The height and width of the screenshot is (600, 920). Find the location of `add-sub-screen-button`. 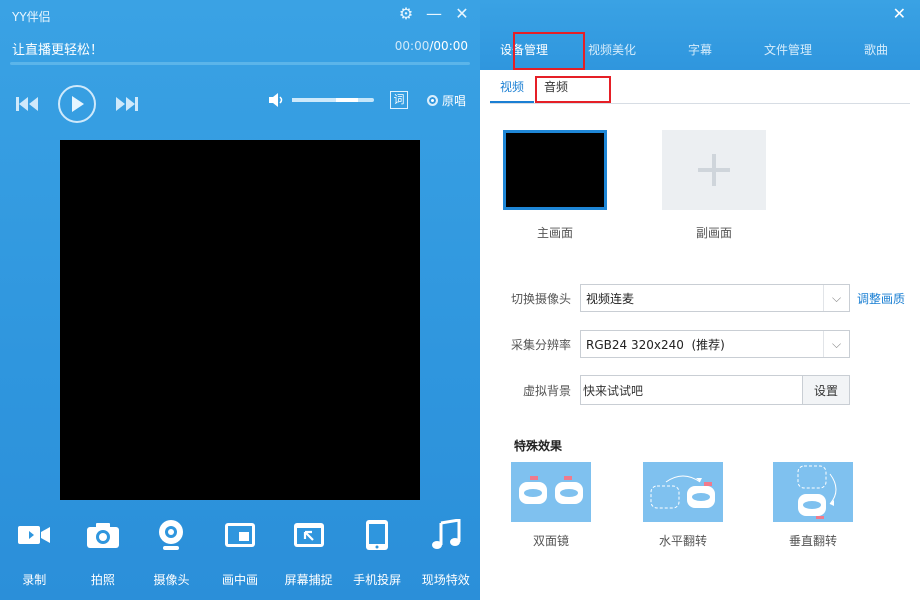

add-sub-screen-button is located at coordinates (714, 170).